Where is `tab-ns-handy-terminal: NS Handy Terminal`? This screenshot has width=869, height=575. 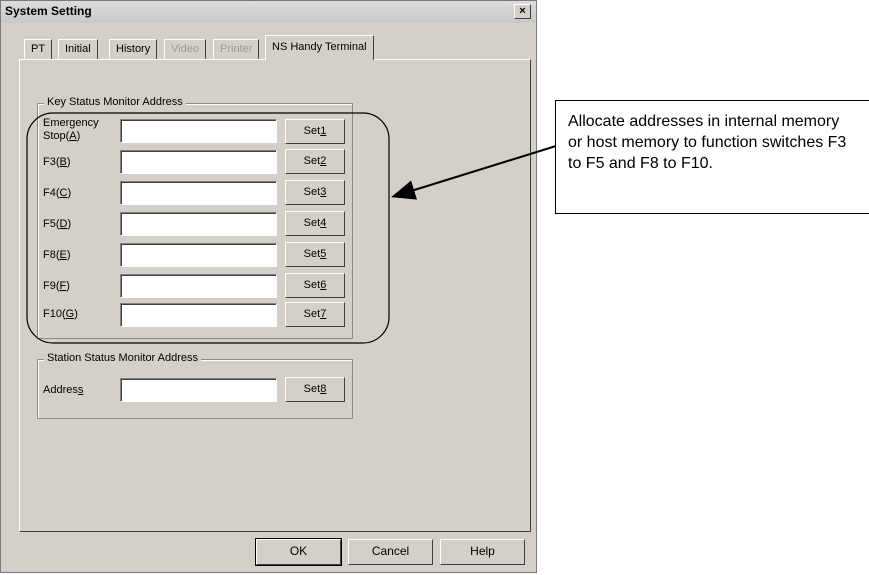 tab-ns-handy-terminal: NS Handy Terminal is located at coordinates (319, 47).